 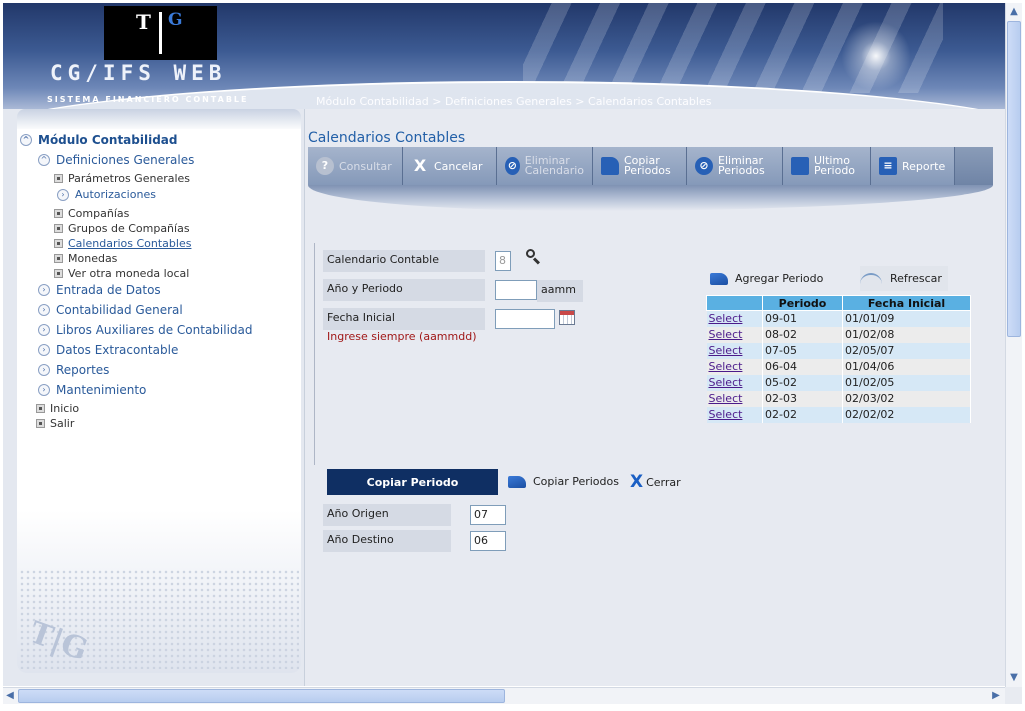 I want to click on anio-periodo-field, so click(x=516, y=290).